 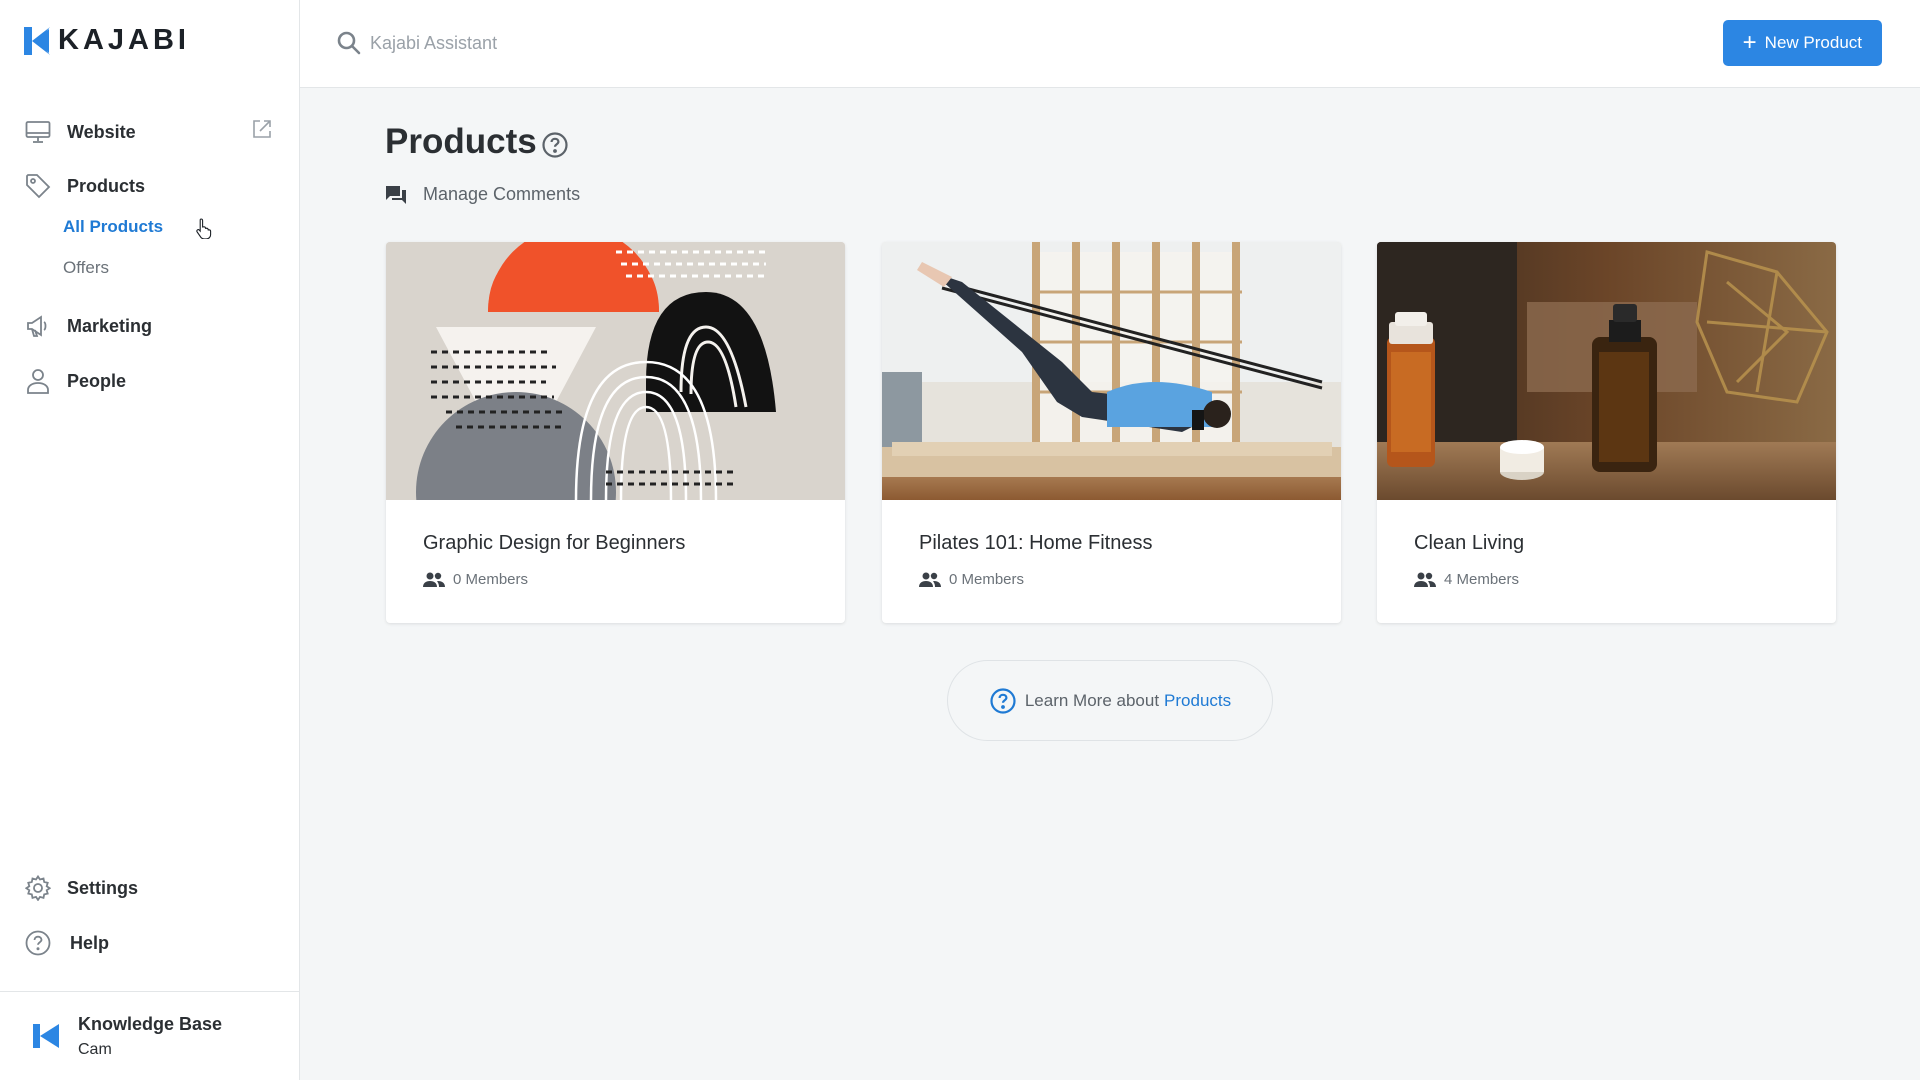 I want to click on knowledge-base-switcher: Knowledge Base Cam, so click(x=150, y=1035).